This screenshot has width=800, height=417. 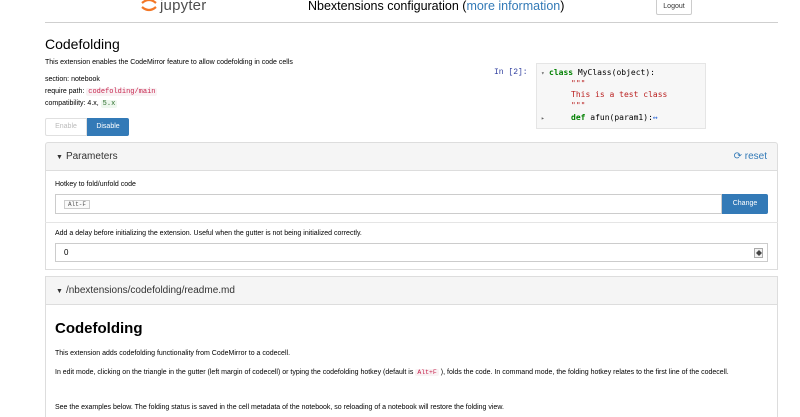 I want to click on delay-value: 0, so click(x=66, y=252).